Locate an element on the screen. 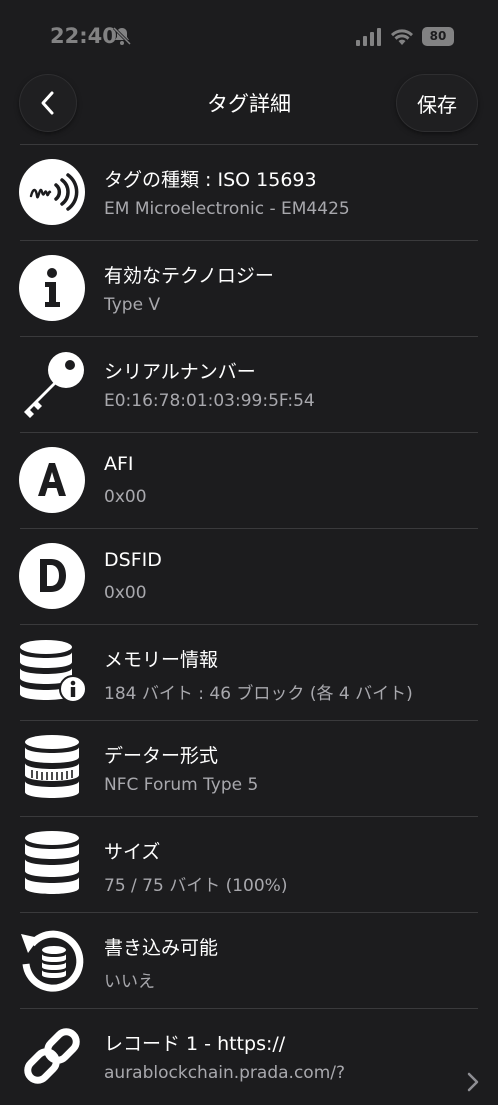 The width and height of the screenshot is (498, 1105). back-button is located at coordinates (48, 103).